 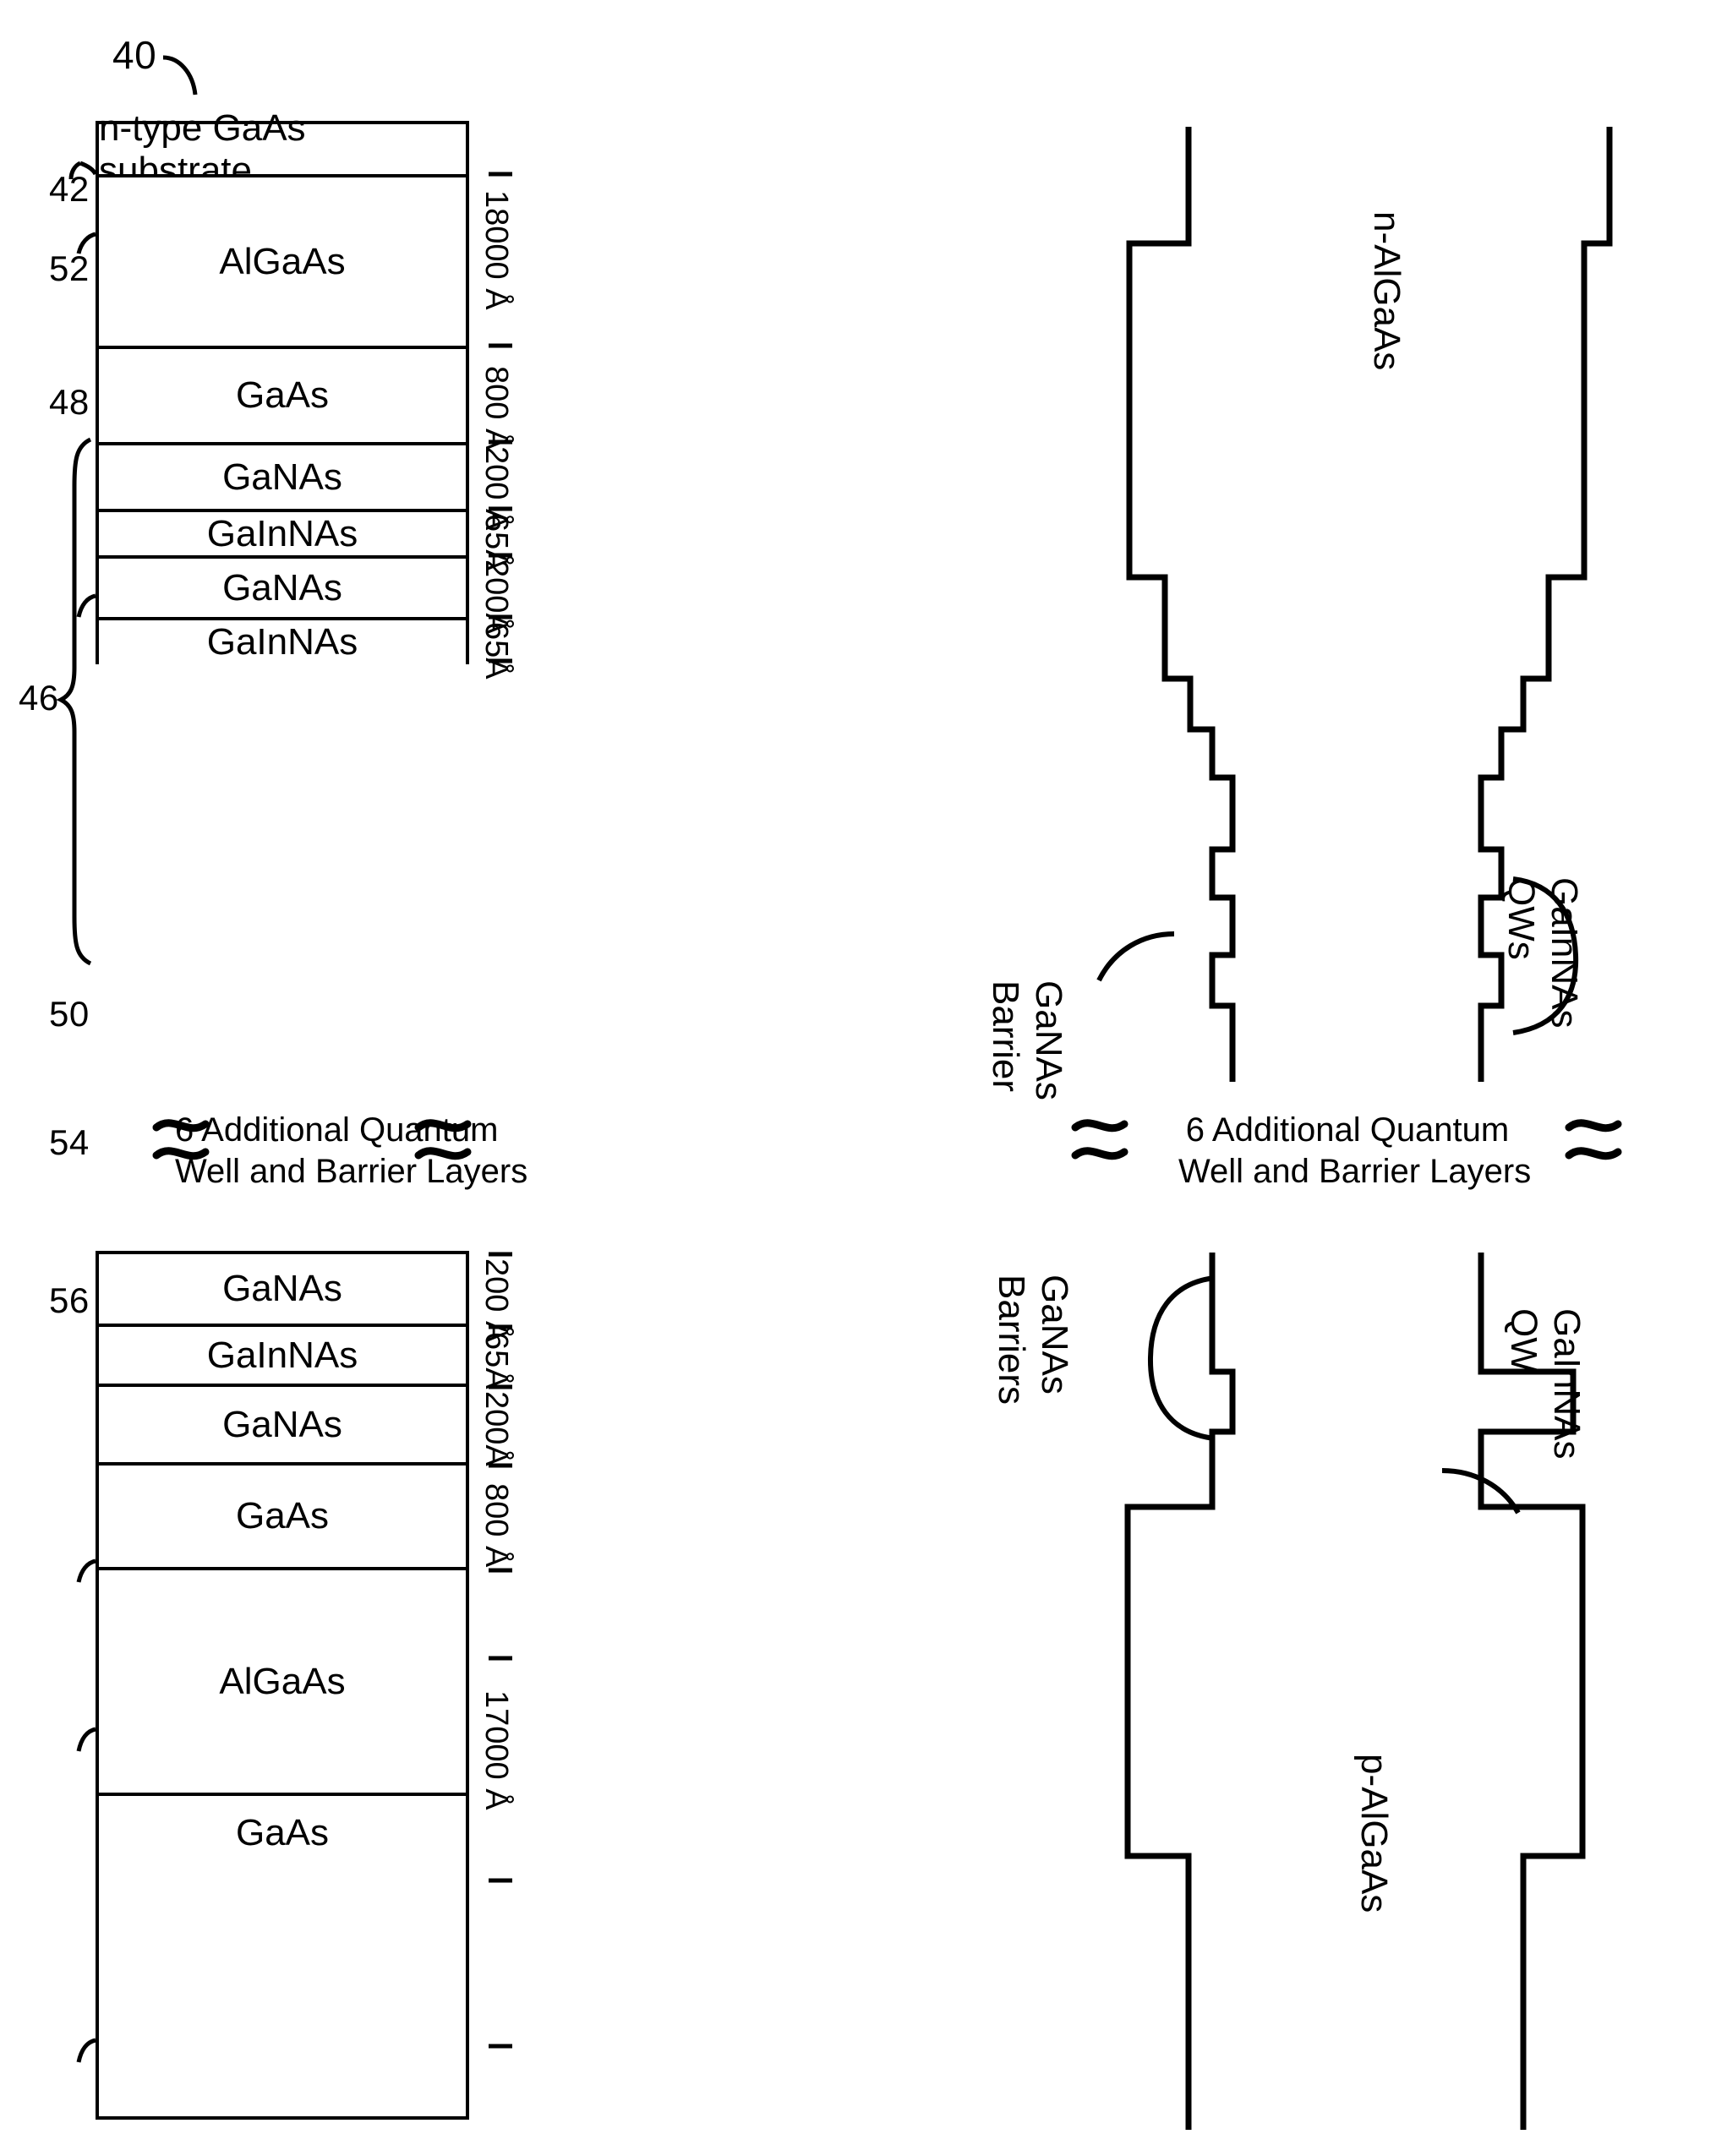 I want to click on break-note-right-line1: 6 Additional Quantum, so click(x=1347, y=1130).